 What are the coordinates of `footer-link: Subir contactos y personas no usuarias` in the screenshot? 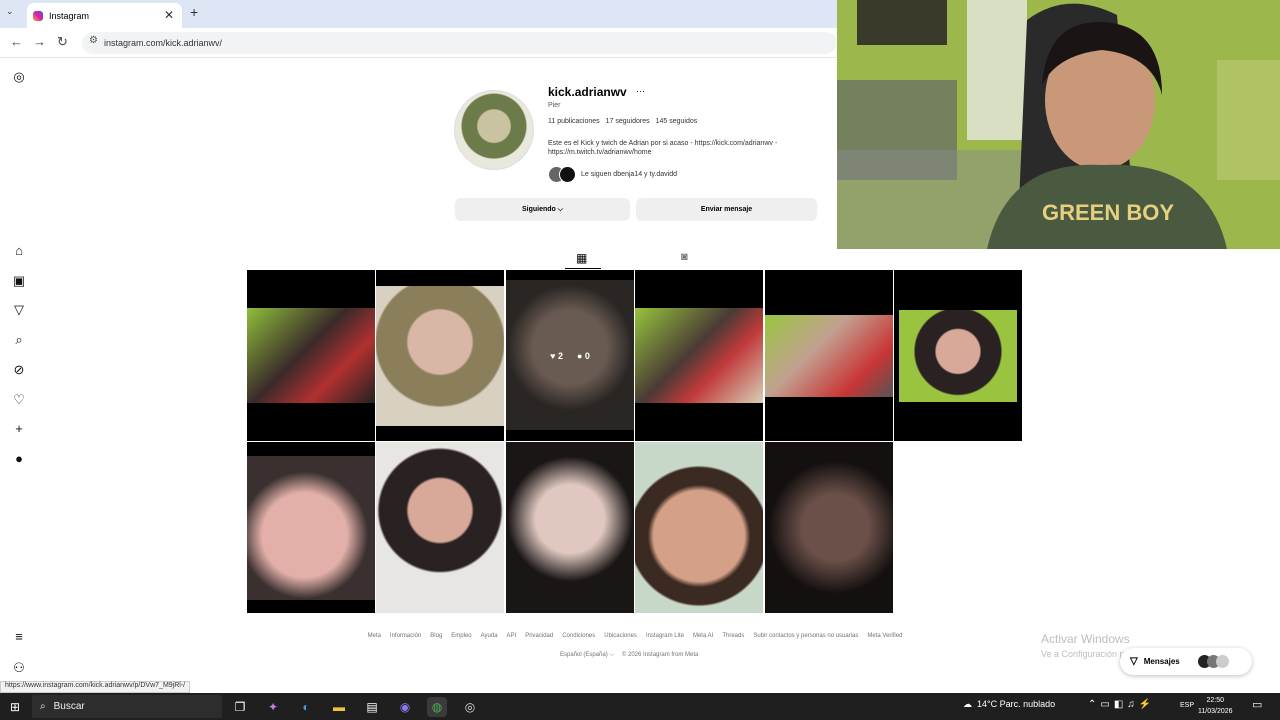 It's located at (805, 636).